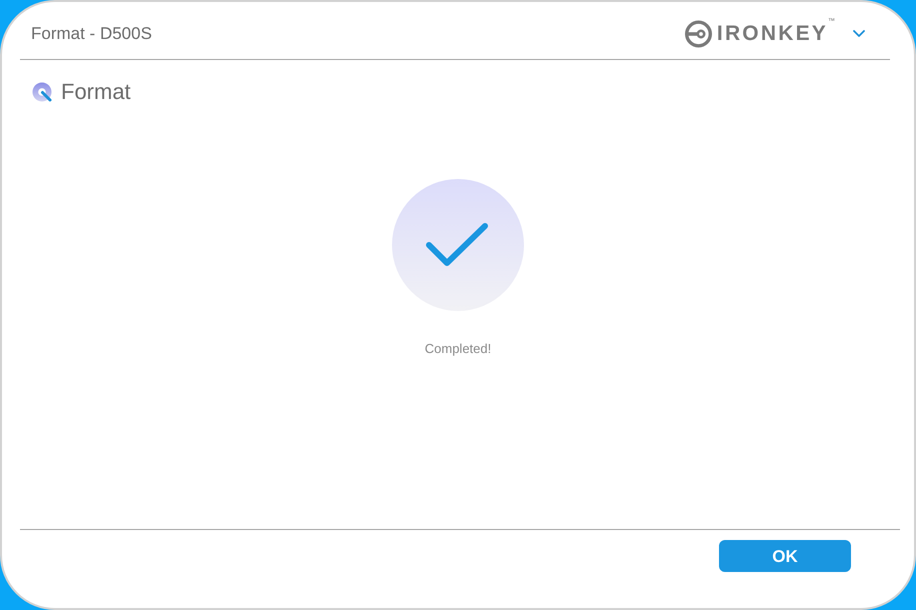 This screenshot has height=610, width=916. I want to click on disc-icon, so click(42, 92).